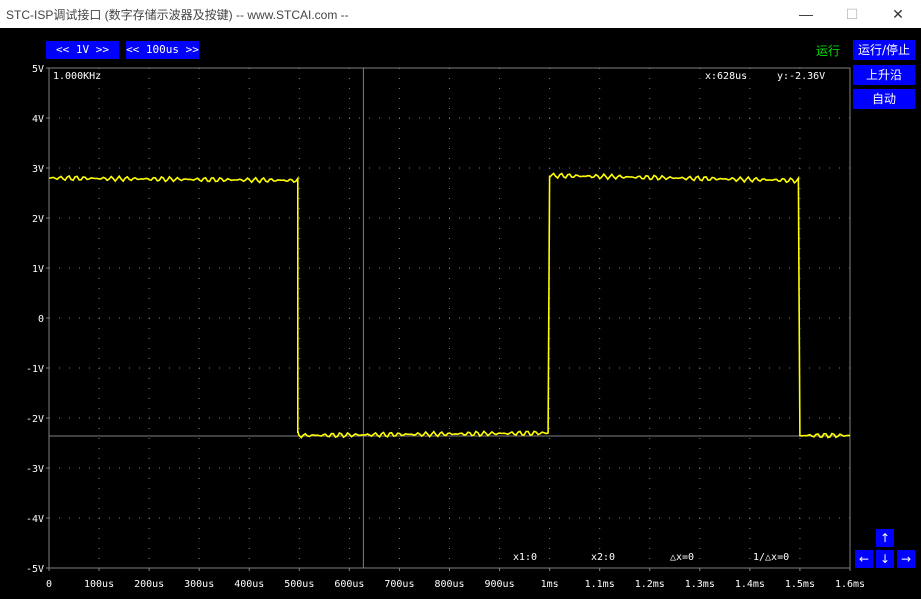 The height and width of the screenshot is (599, 921). Describe the element at coordinates (801, 76) in the screenshot. I see `cursor-y-readout: y:-2.36V` at that location.